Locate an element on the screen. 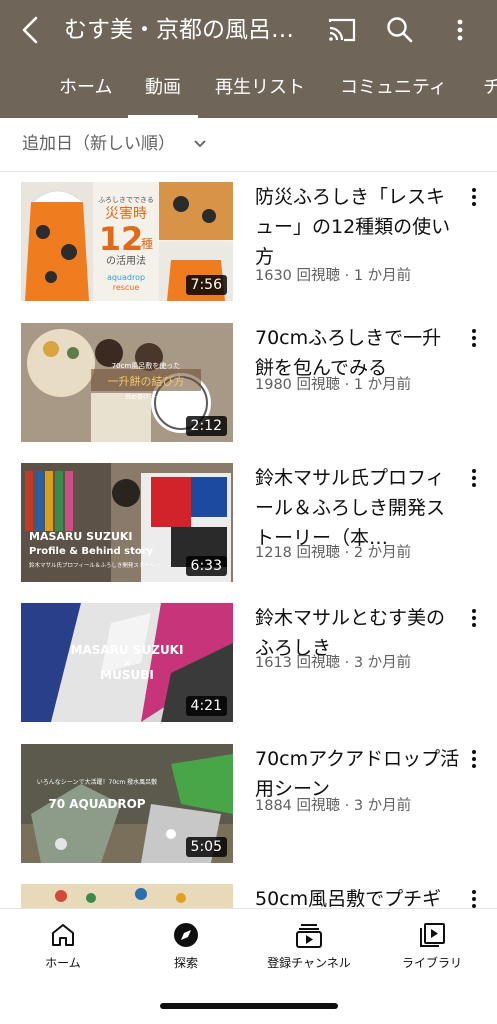 This screenshot has width=497, height=1024. video-title: 50cm風呂敷でプチギ is located at coordinates (357, 896).